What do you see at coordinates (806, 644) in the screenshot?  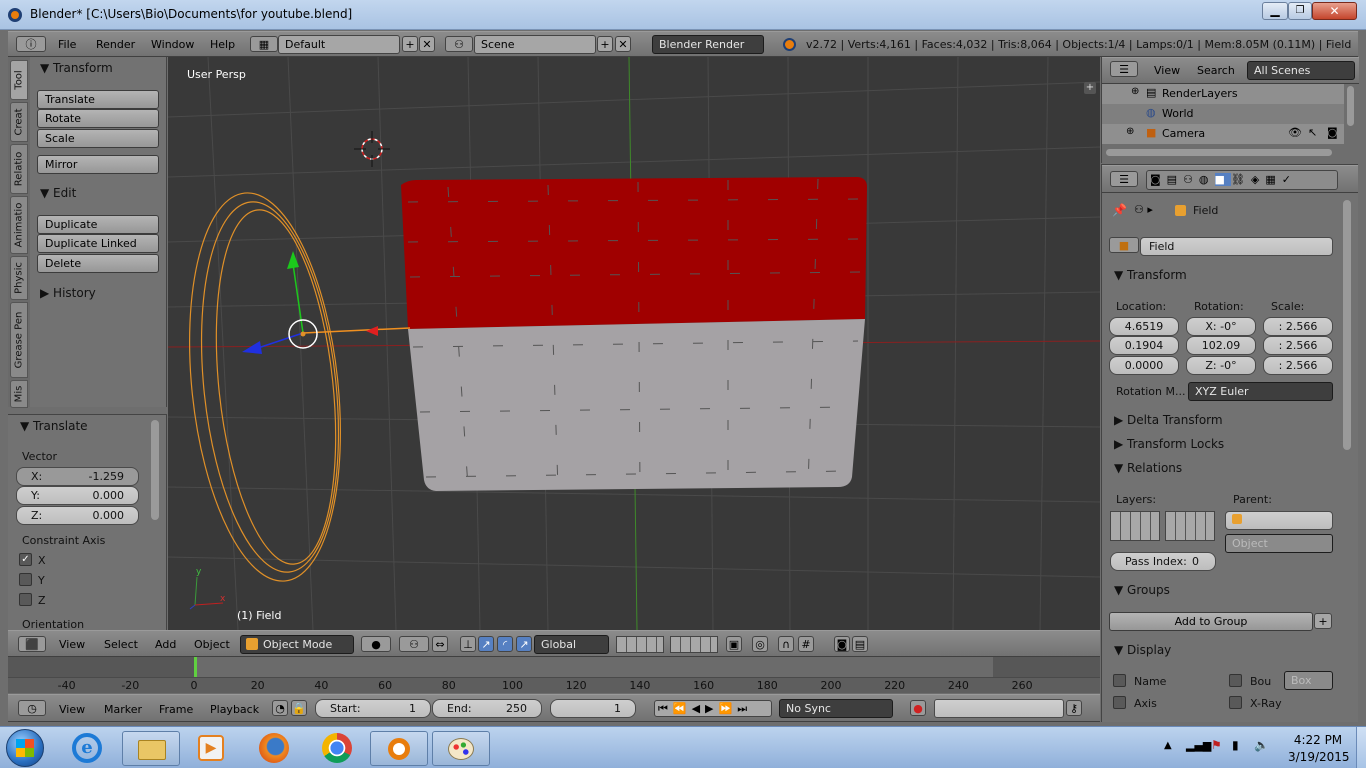 I see `snap-element-icon: #` at bounding box center [806, 644].